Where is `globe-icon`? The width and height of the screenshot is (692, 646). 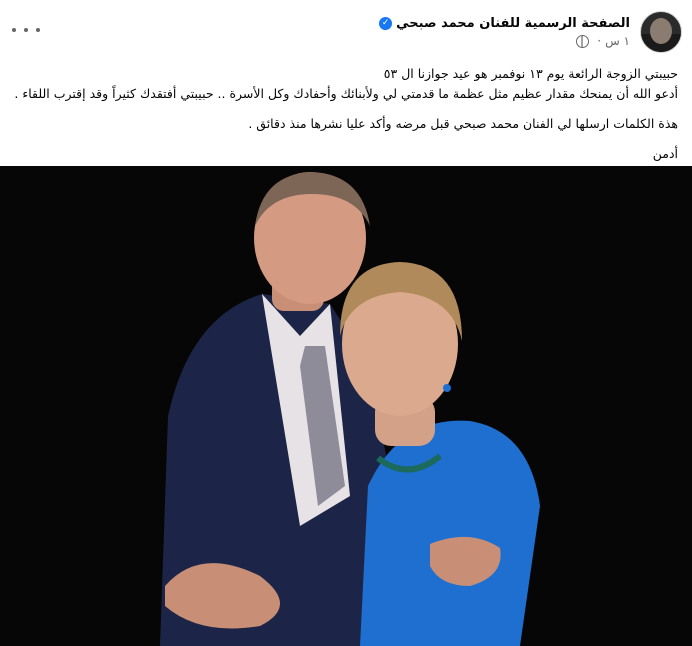
globe-icon is located at coordinates (583, 41).